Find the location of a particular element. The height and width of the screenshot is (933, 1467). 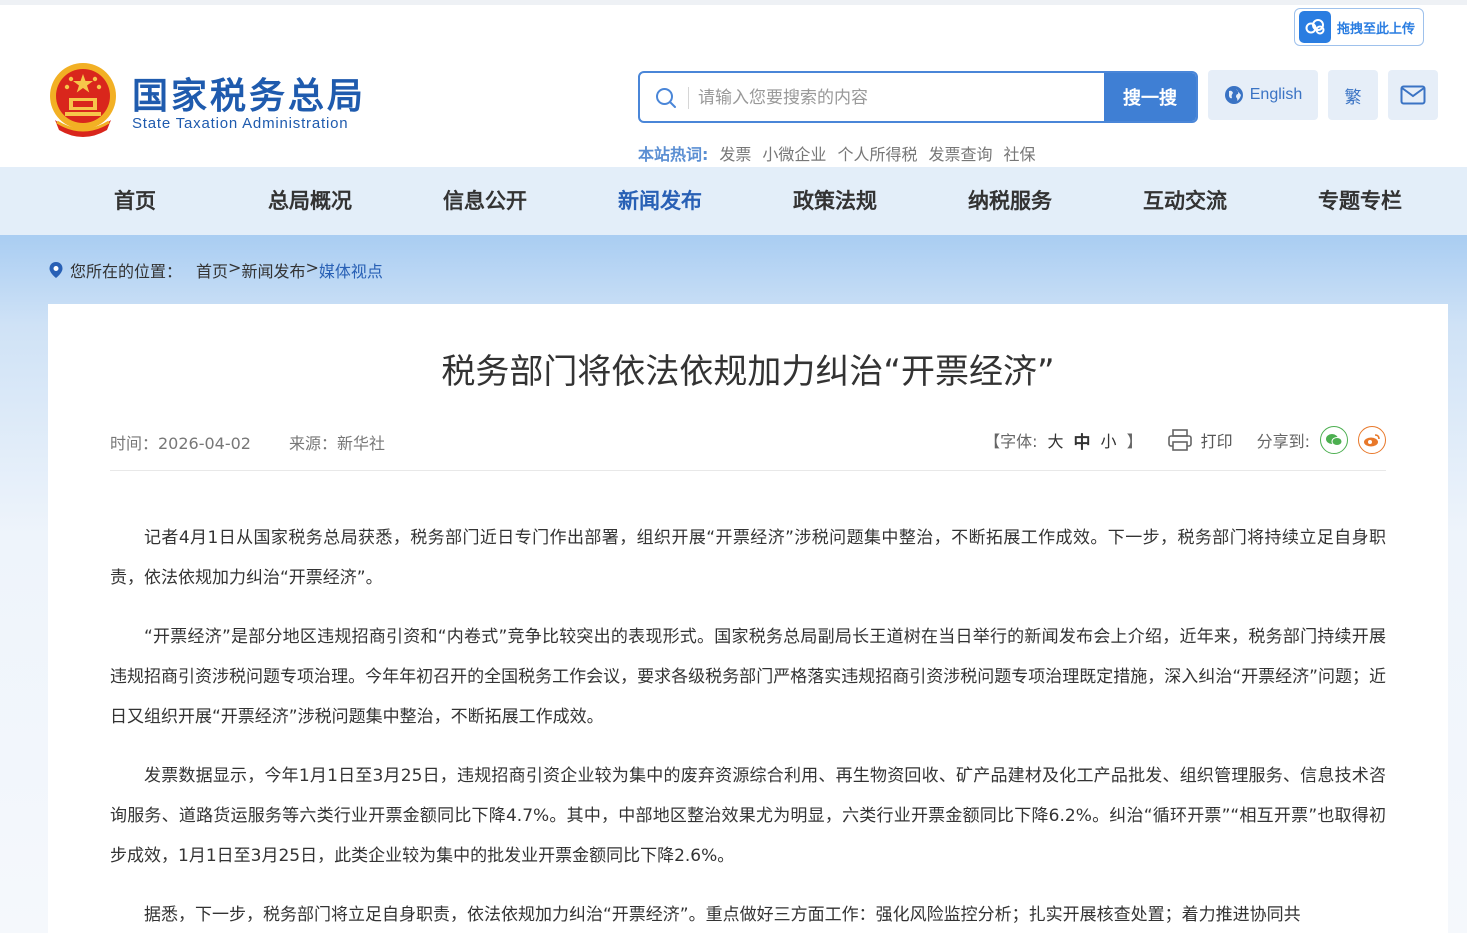

globe-icon is located at coordinates (1233, 95).